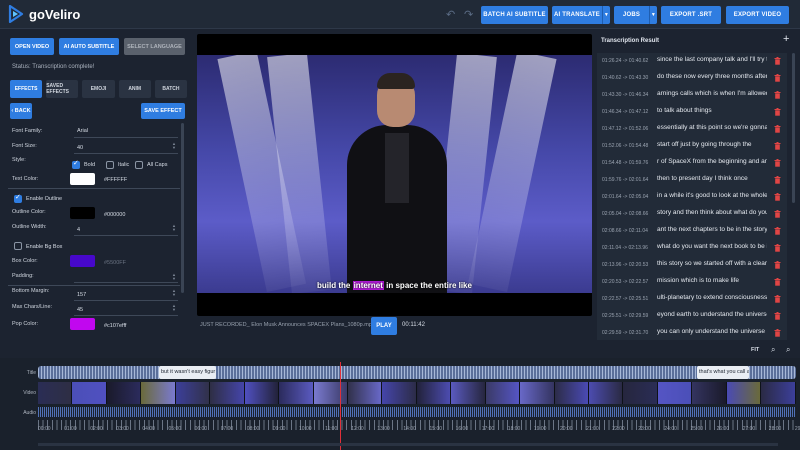 The image size is (800, 450). What do you see at coordinates (788, 350) in the screenshot?
I see `zoom-in-icon: ⌕` at bounding box center [788, 350].